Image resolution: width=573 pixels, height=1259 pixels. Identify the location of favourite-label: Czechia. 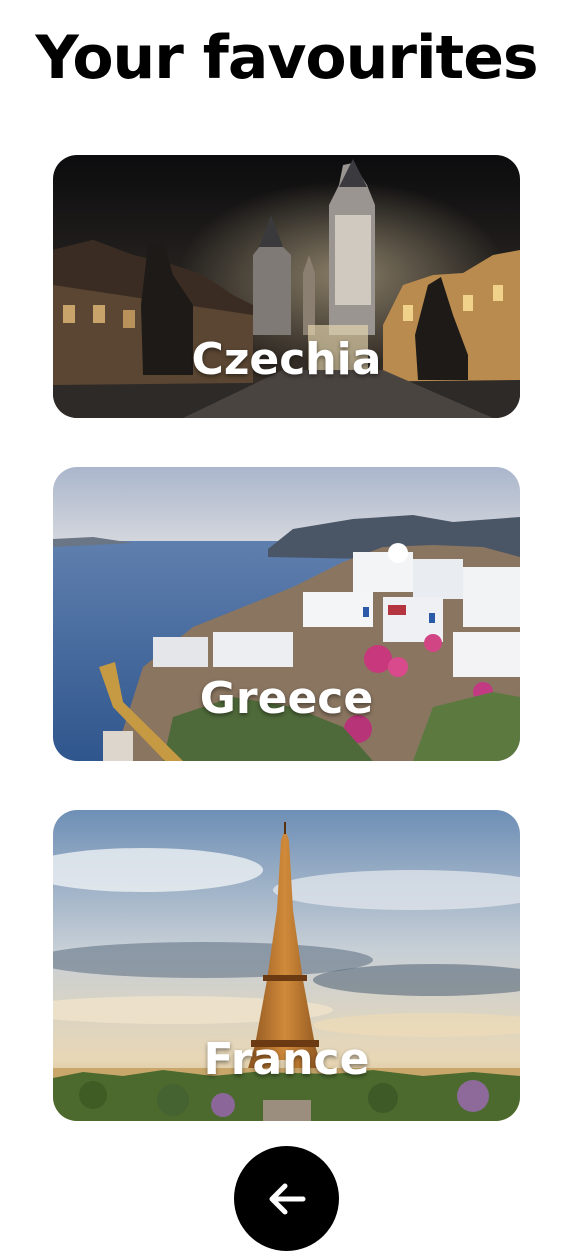
(286, 359).